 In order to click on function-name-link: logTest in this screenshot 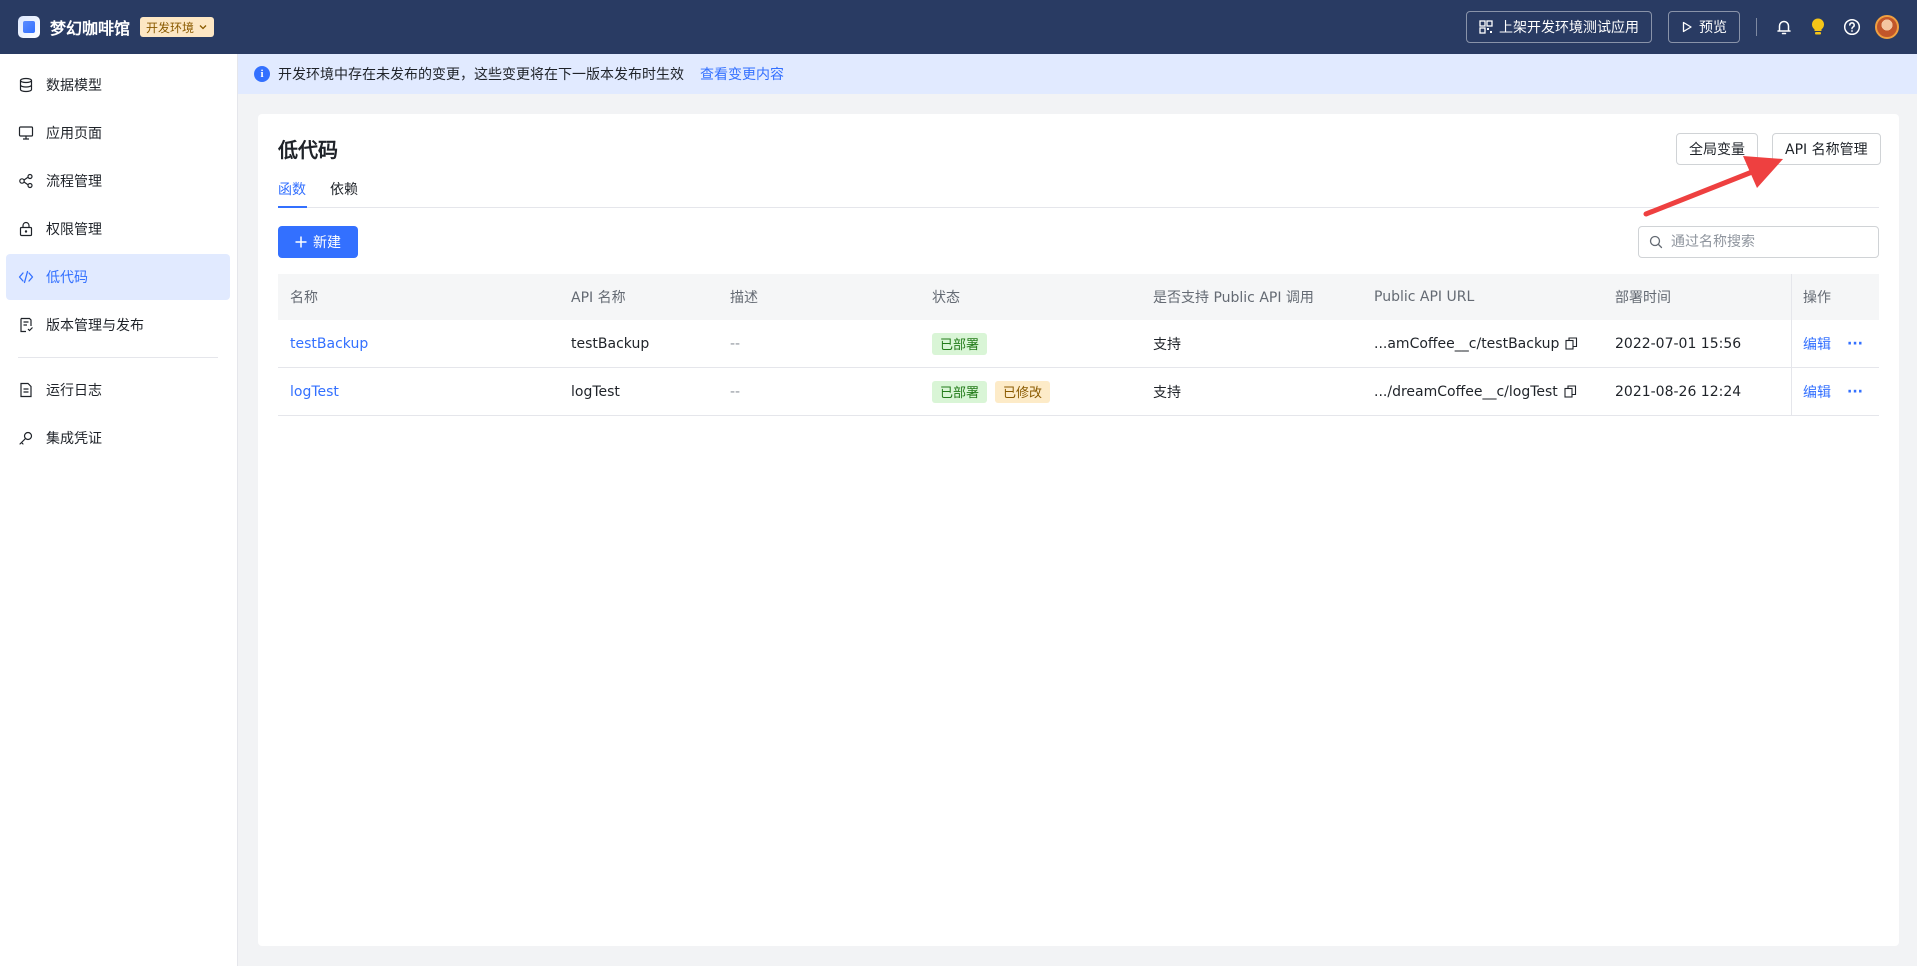, I will do `click(314, 391)`.